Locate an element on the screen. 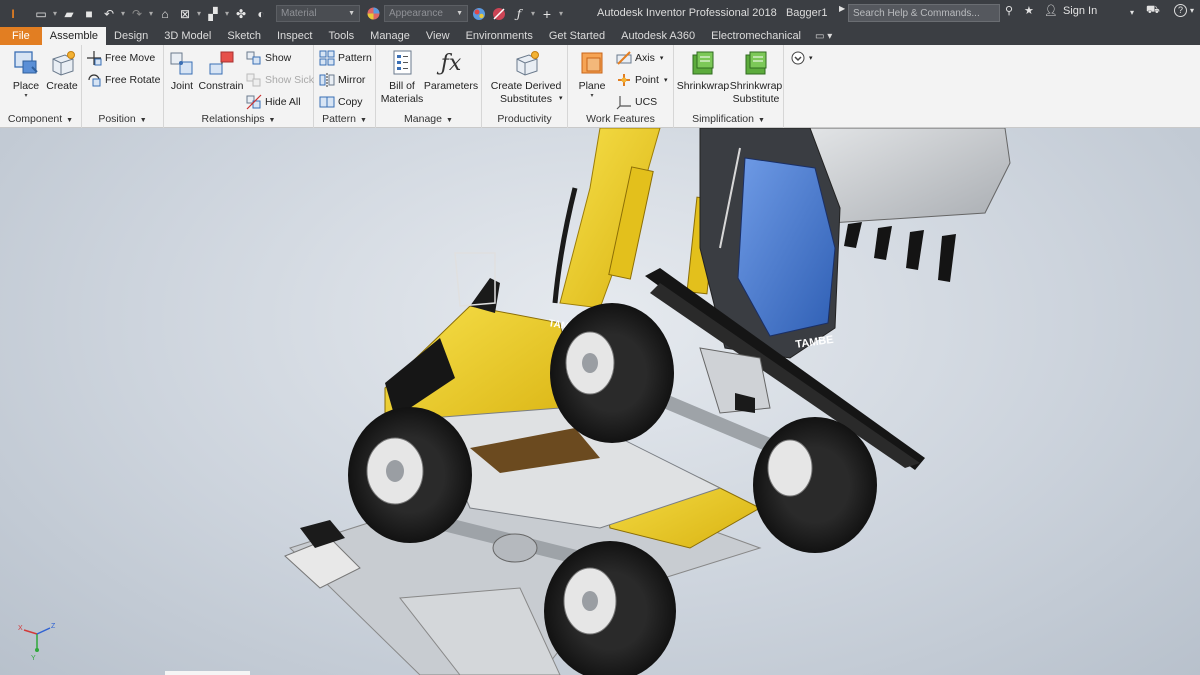  place-dropdown-icon: ▾ is located at coordinates (25, 96).